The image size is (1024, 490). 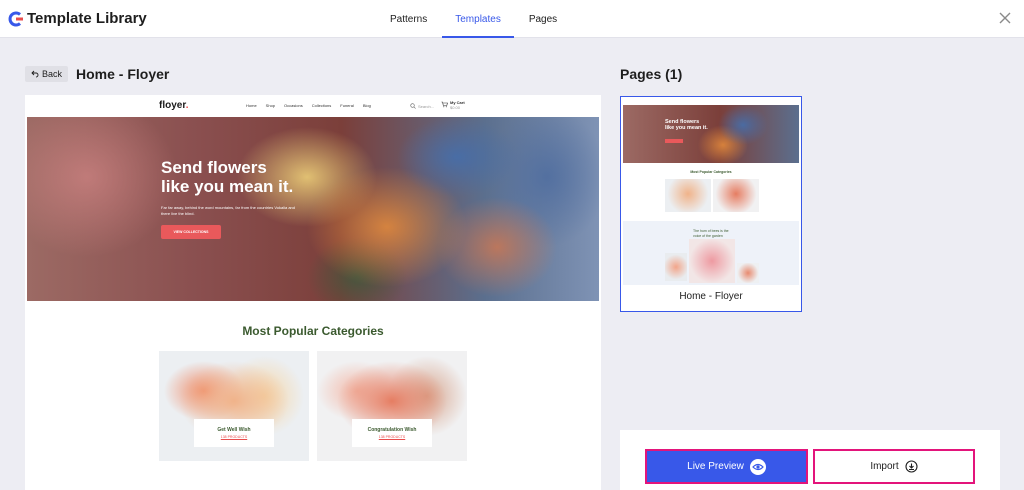 I want to click on thumbnail-hero-title: Send flowers like you mean it., so click(x=686, y=125).